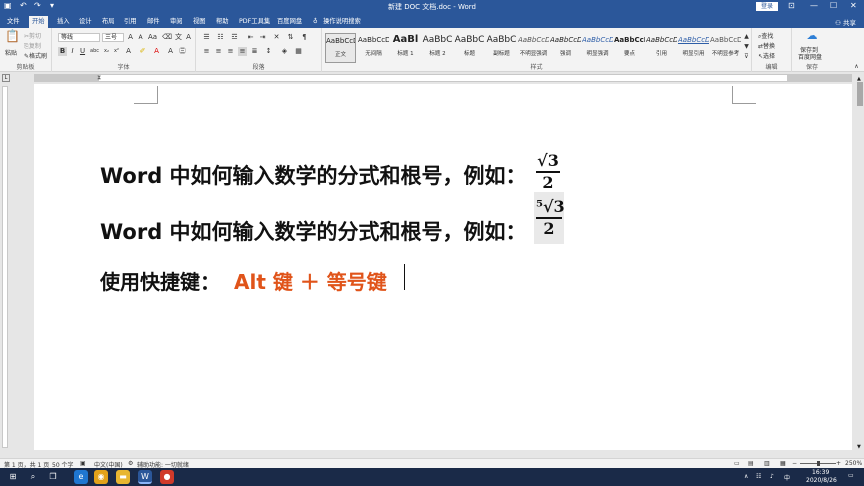  What do you see at coordinates (767, 463) in the screenshot?
I see `print-layout-icon: ▥` at bounding box center [767, 463].